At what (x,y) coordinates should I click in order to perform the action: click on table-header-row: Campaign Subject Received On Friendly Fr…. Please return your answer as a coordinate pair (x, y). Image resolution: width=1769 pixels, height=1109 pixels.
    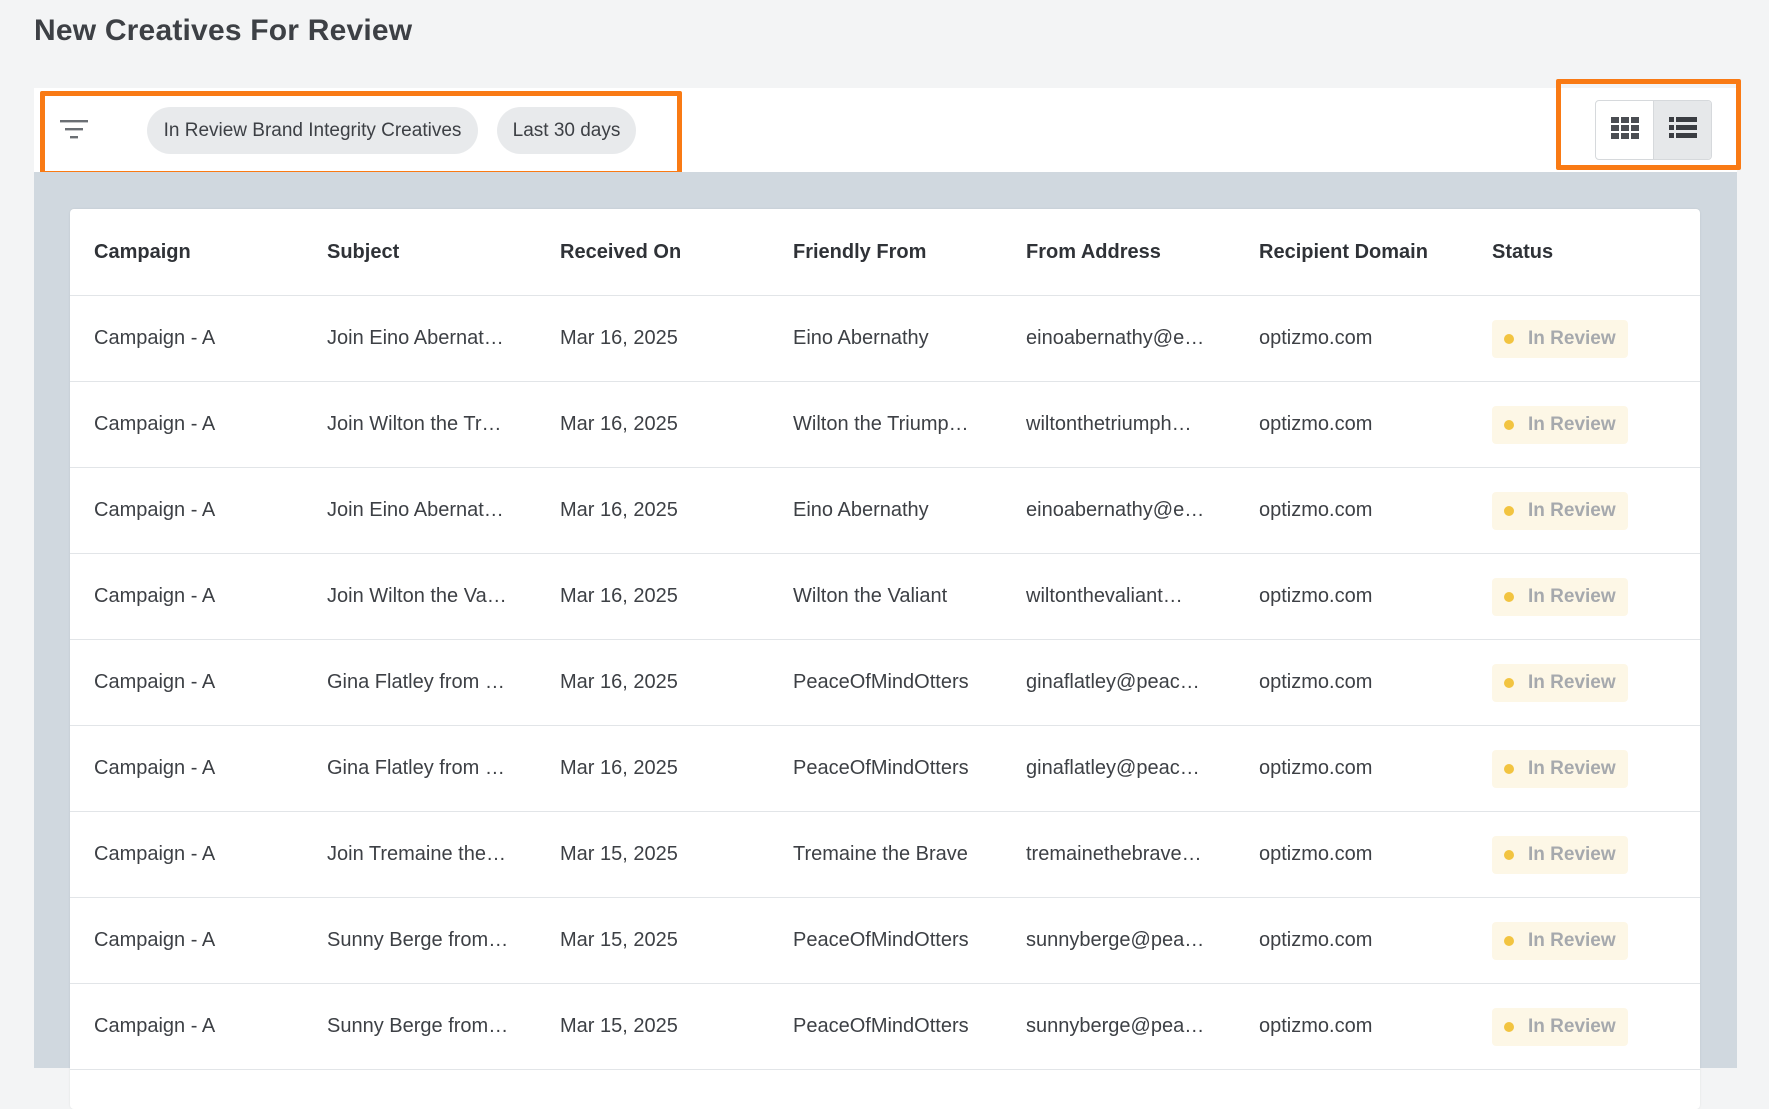
    Looking at the image, I should click on (885, 252).